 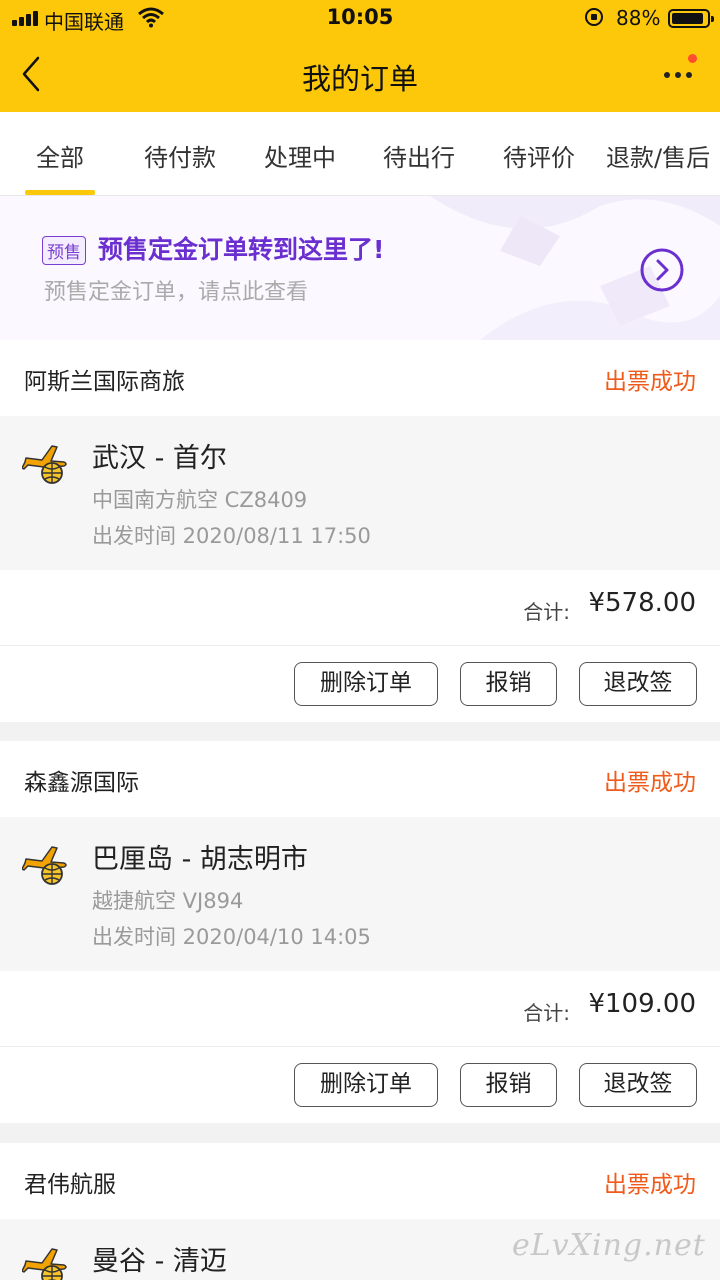 I want to click on departure-time: 出发时间 2020/04/10 14:05, so click(x=231, y=937).